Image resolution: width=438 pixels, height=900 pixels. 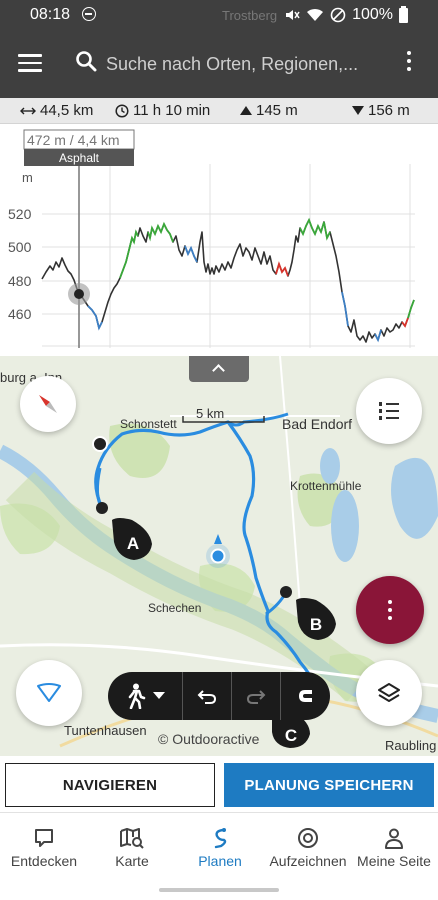 What do you see at coordinates (20, 314) in the screenshot?
I see `elevation-tick-460: 460` at bounding box center [20, 314].